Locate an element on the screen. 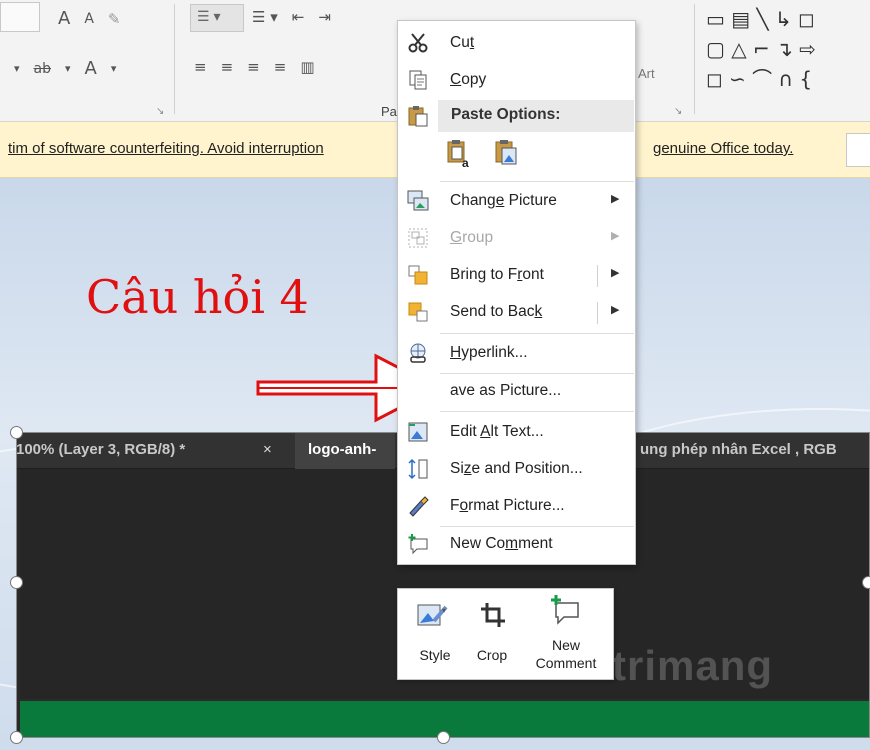 The height and width of the screenshot is (750, 870). grow-font-button: A is located at coordinates (64, 18).